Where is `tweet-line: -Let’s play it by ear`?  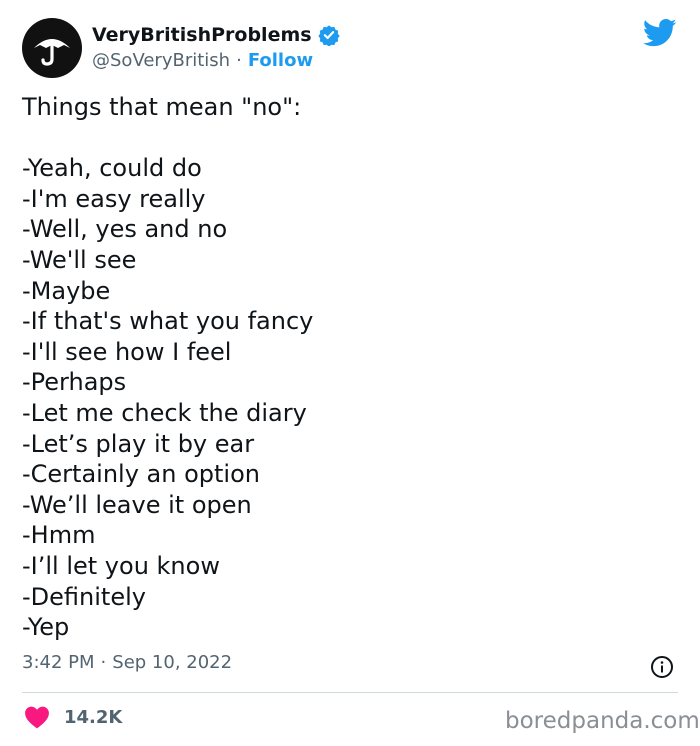
tweet-line: -Let’s play it by ear is located at coordinates (138, 443).